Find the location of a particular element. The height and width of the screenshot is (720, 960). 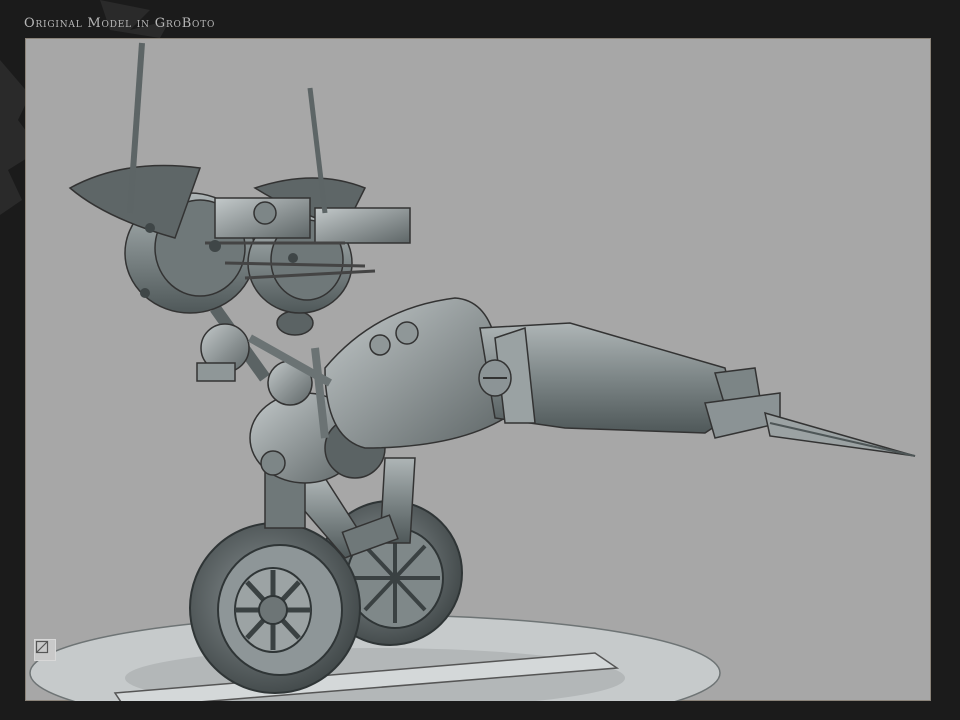

render-mode-glyph-icon is located at coordinates (42, 647).